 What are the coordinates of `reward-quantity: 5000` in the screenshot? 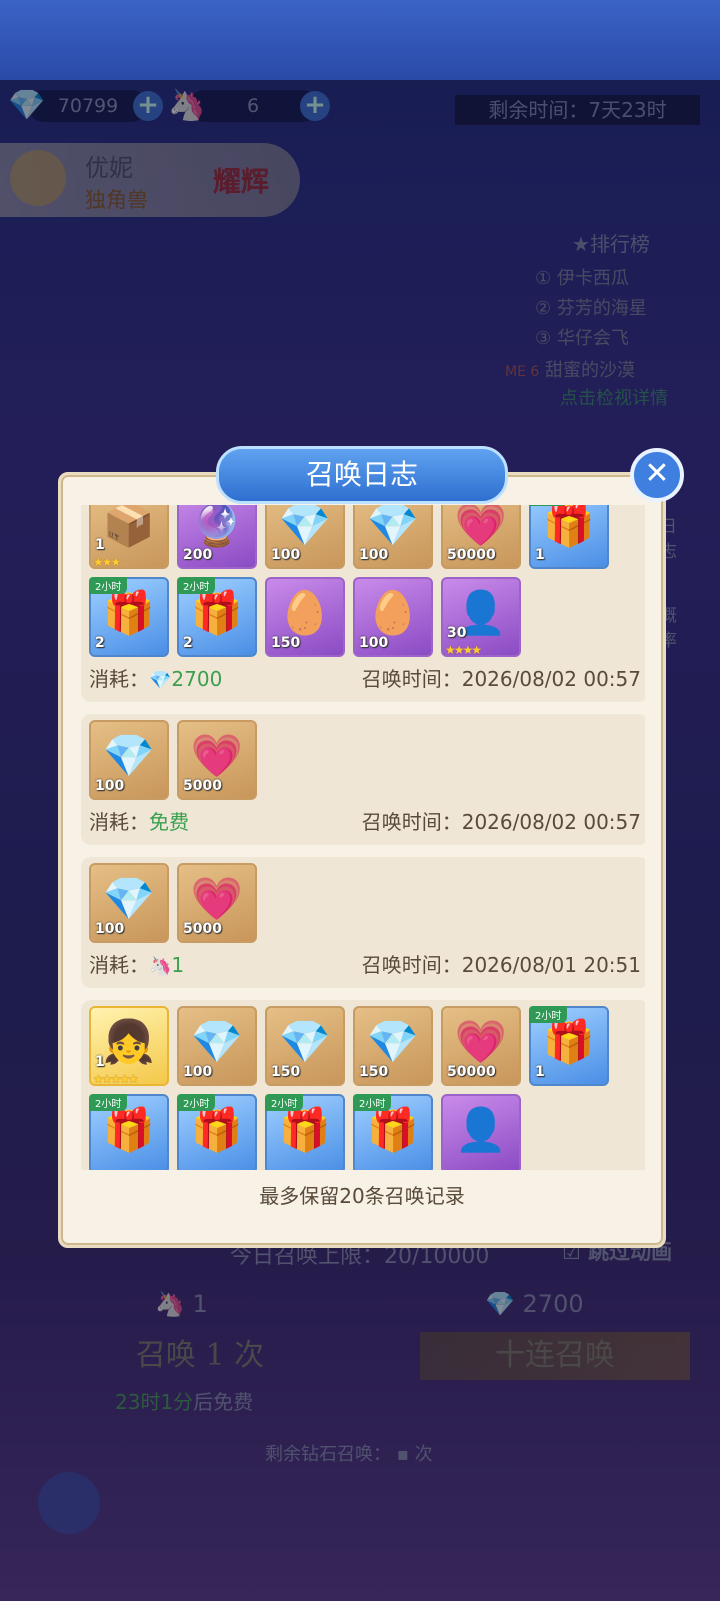 It's located at (202, 786).